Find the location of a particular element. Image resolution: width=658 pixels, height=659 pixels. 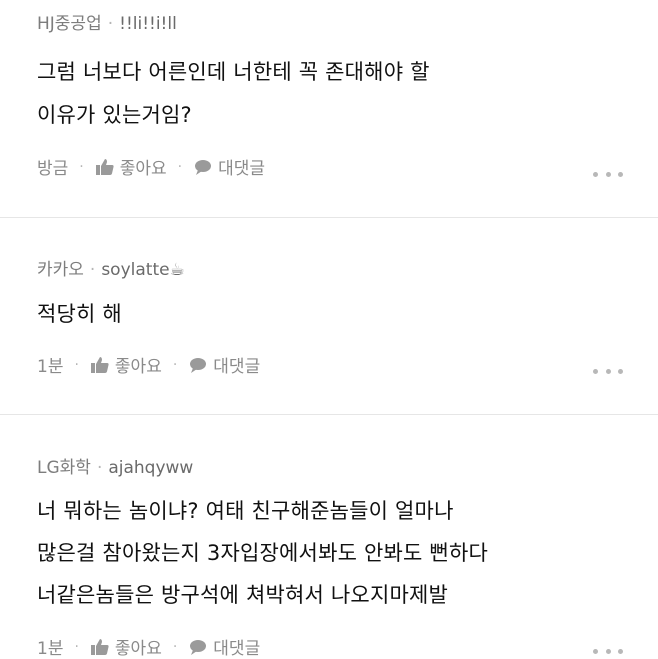

comment-meta: 카카오 · soylatte☕ is located at coordinates (111, 267).